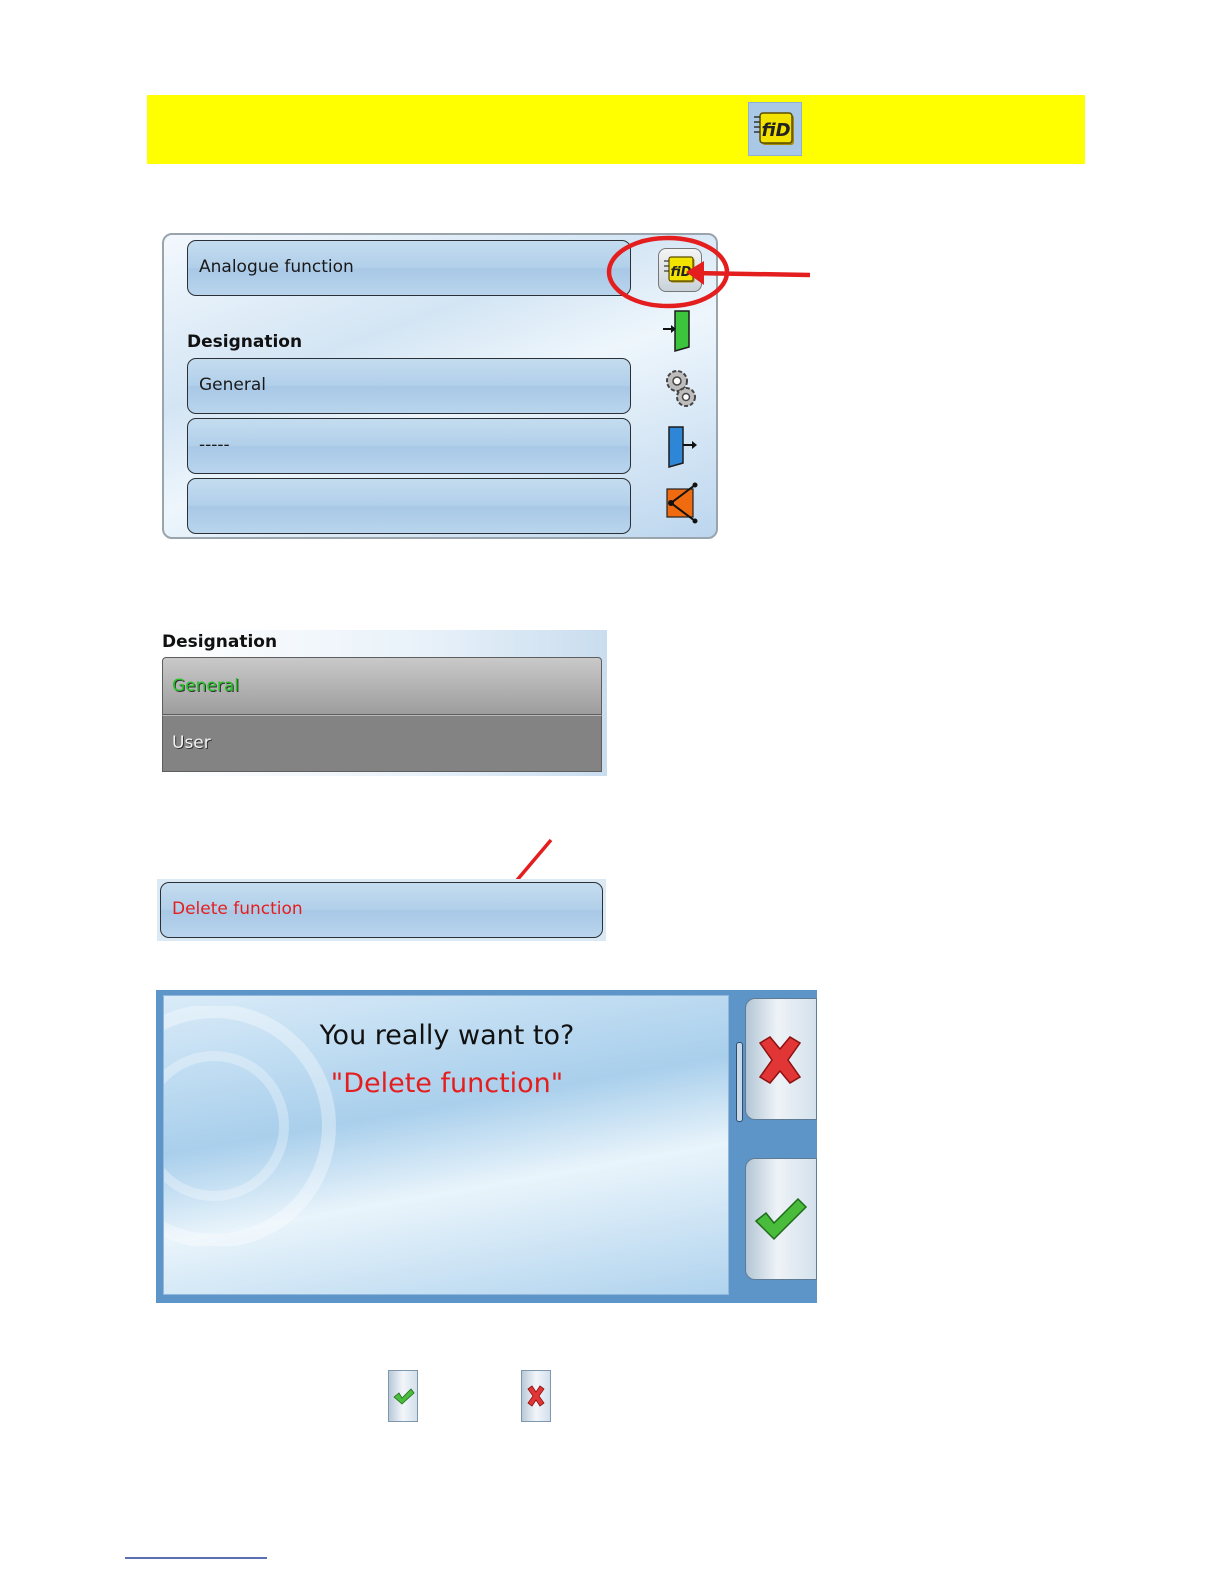  Describe the element at coordinates (245, 342) in the screenshot. I see `designation-label: Designation` at that location.